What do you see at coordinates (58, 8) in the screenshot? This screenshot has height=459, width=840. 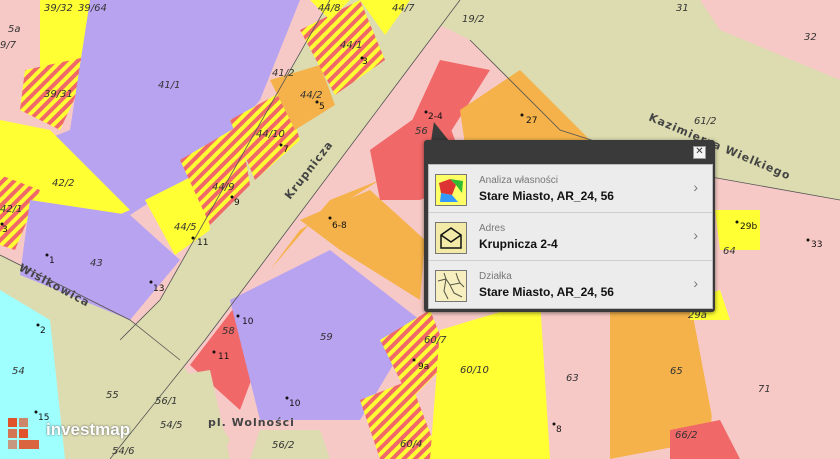 I see `label-39-32: 39/32` at bounding box center [58, 8].